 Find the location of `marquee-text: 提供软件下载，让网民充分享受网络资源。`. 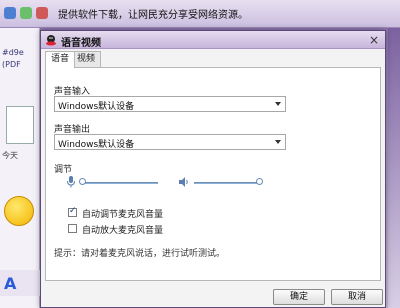

marquee-text: 提供软件下载，让网民充分享受网络资源。 is located at coordinates (153, 15).